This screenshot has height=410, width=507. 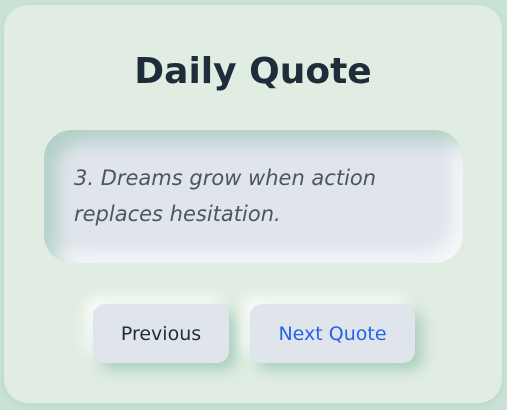 I want to click on previous-button: Previous, so click(x=161, y=333).